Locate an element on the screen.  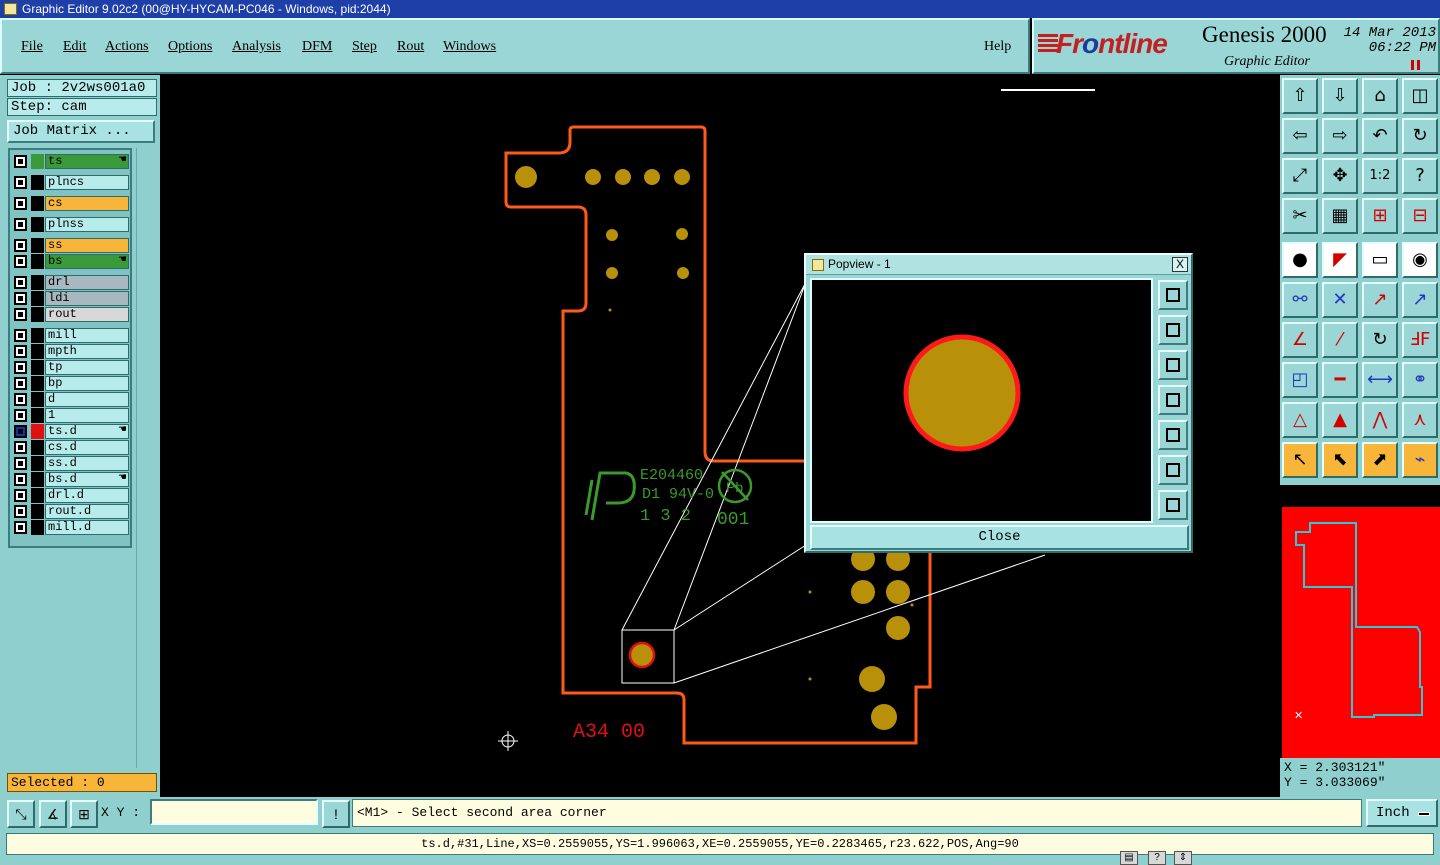
cross-icon: ✕ is located at coordinates (1340, 300).